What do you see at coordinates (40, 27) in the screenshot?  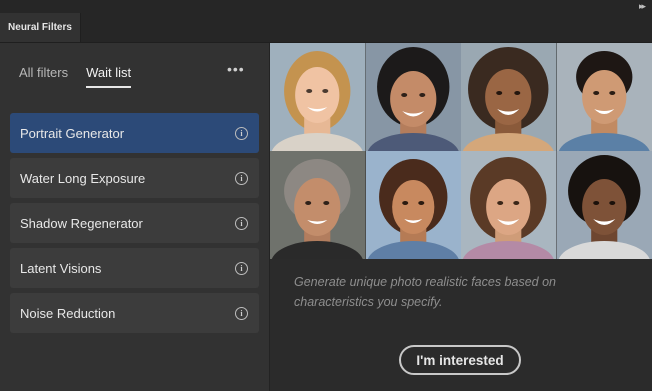 I see `tab-neural-filters: Neural Filters` at bounding box center [40, 27].